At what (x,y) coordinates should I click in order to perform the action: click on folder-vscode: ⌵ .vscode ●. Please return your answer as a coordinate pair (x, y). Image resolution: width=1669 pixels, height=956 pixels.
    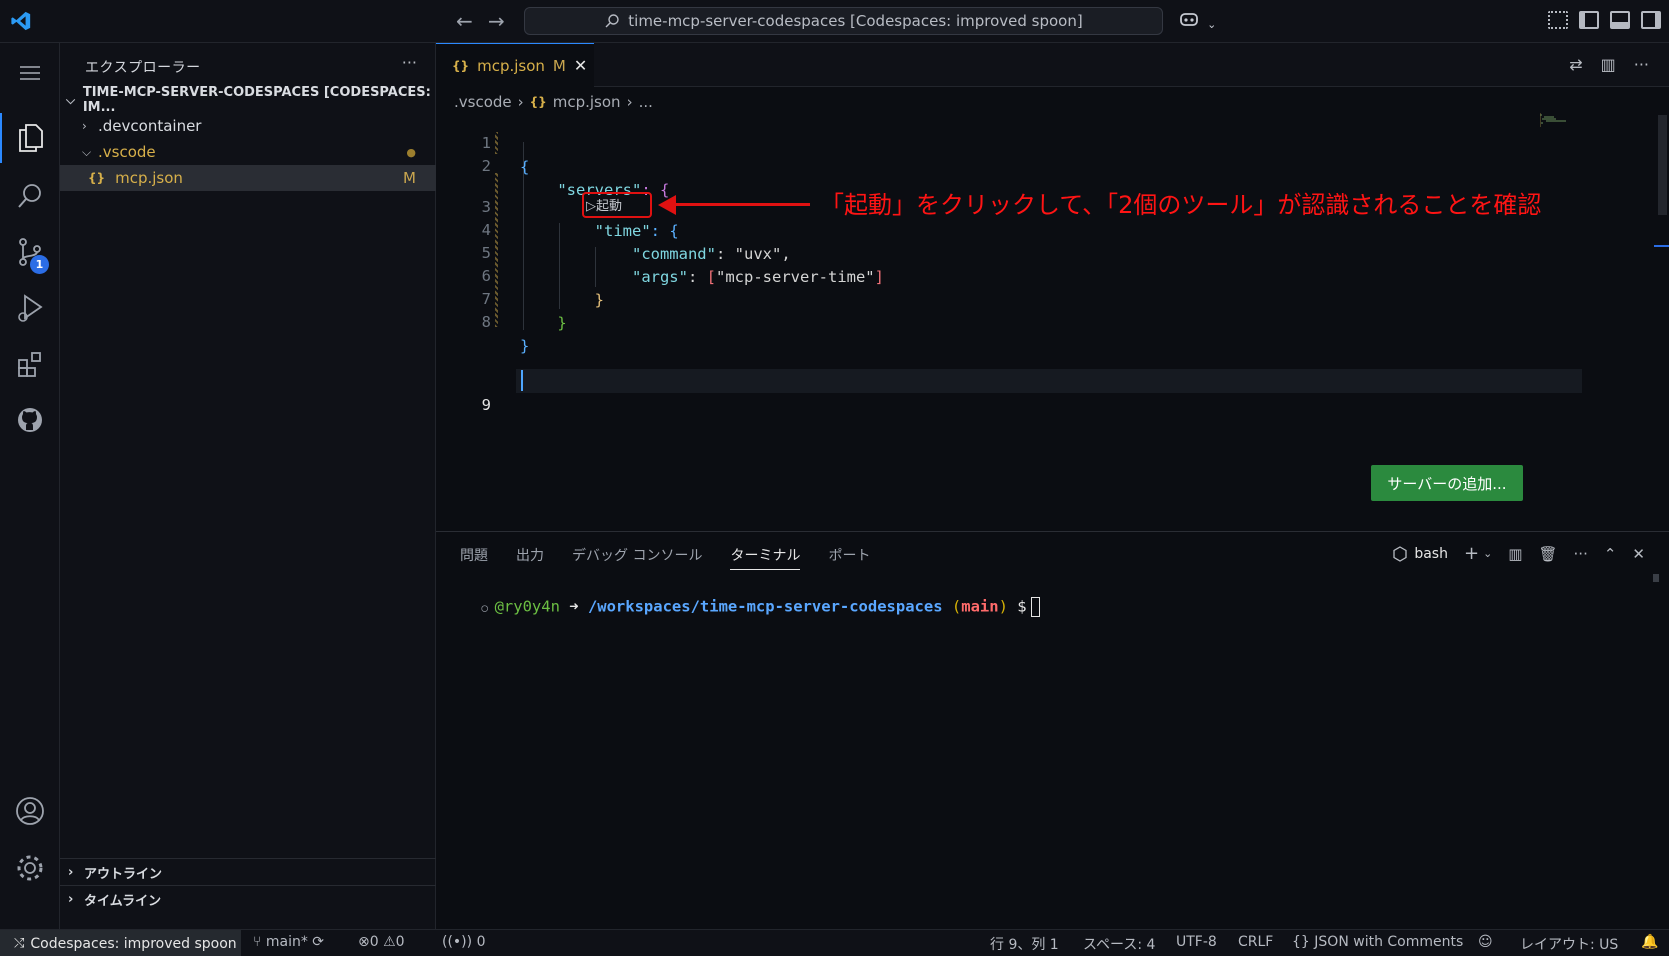
    Looking at the image, I should click on (248, 152).